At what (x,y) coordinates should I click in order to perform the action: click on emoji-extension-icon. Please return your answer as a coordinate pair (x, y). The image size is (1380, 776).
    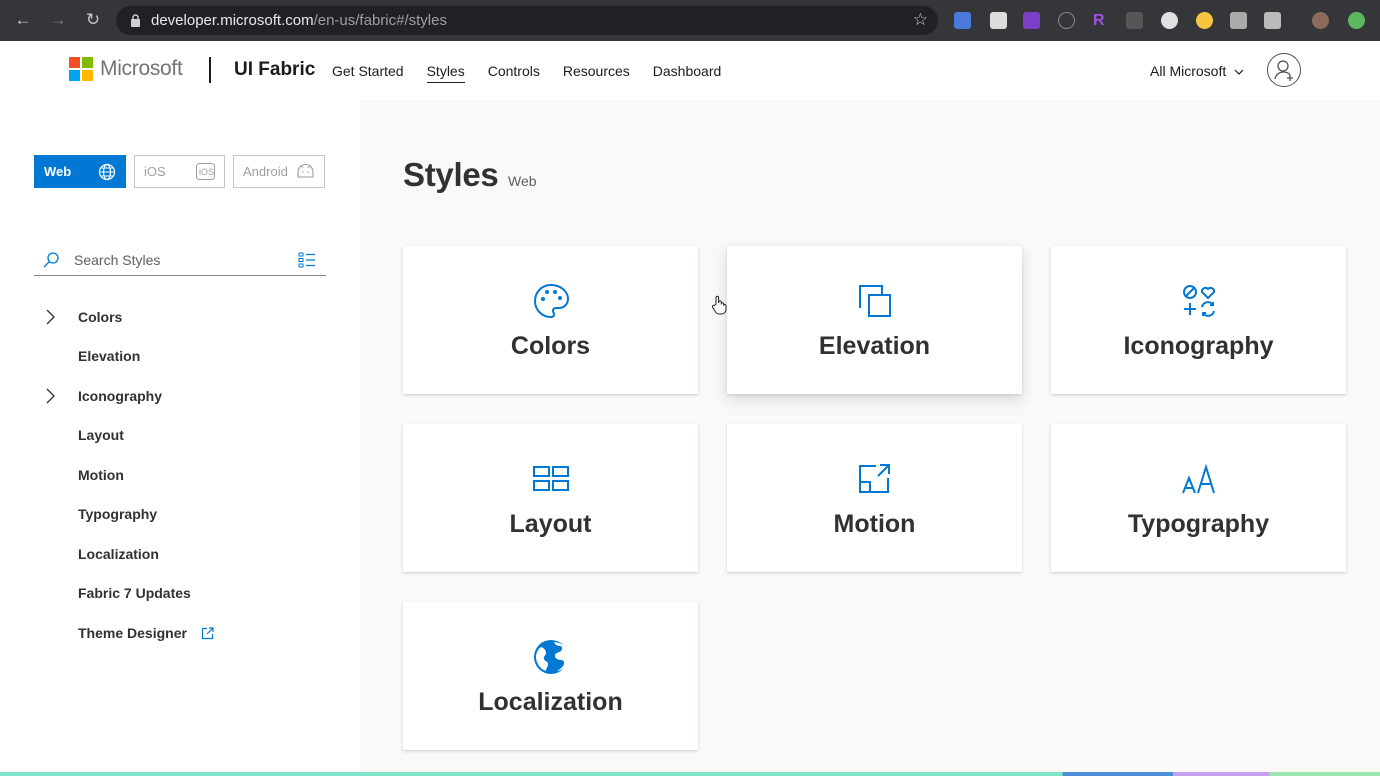
    Looking at the image, I should click on (1204, 20).